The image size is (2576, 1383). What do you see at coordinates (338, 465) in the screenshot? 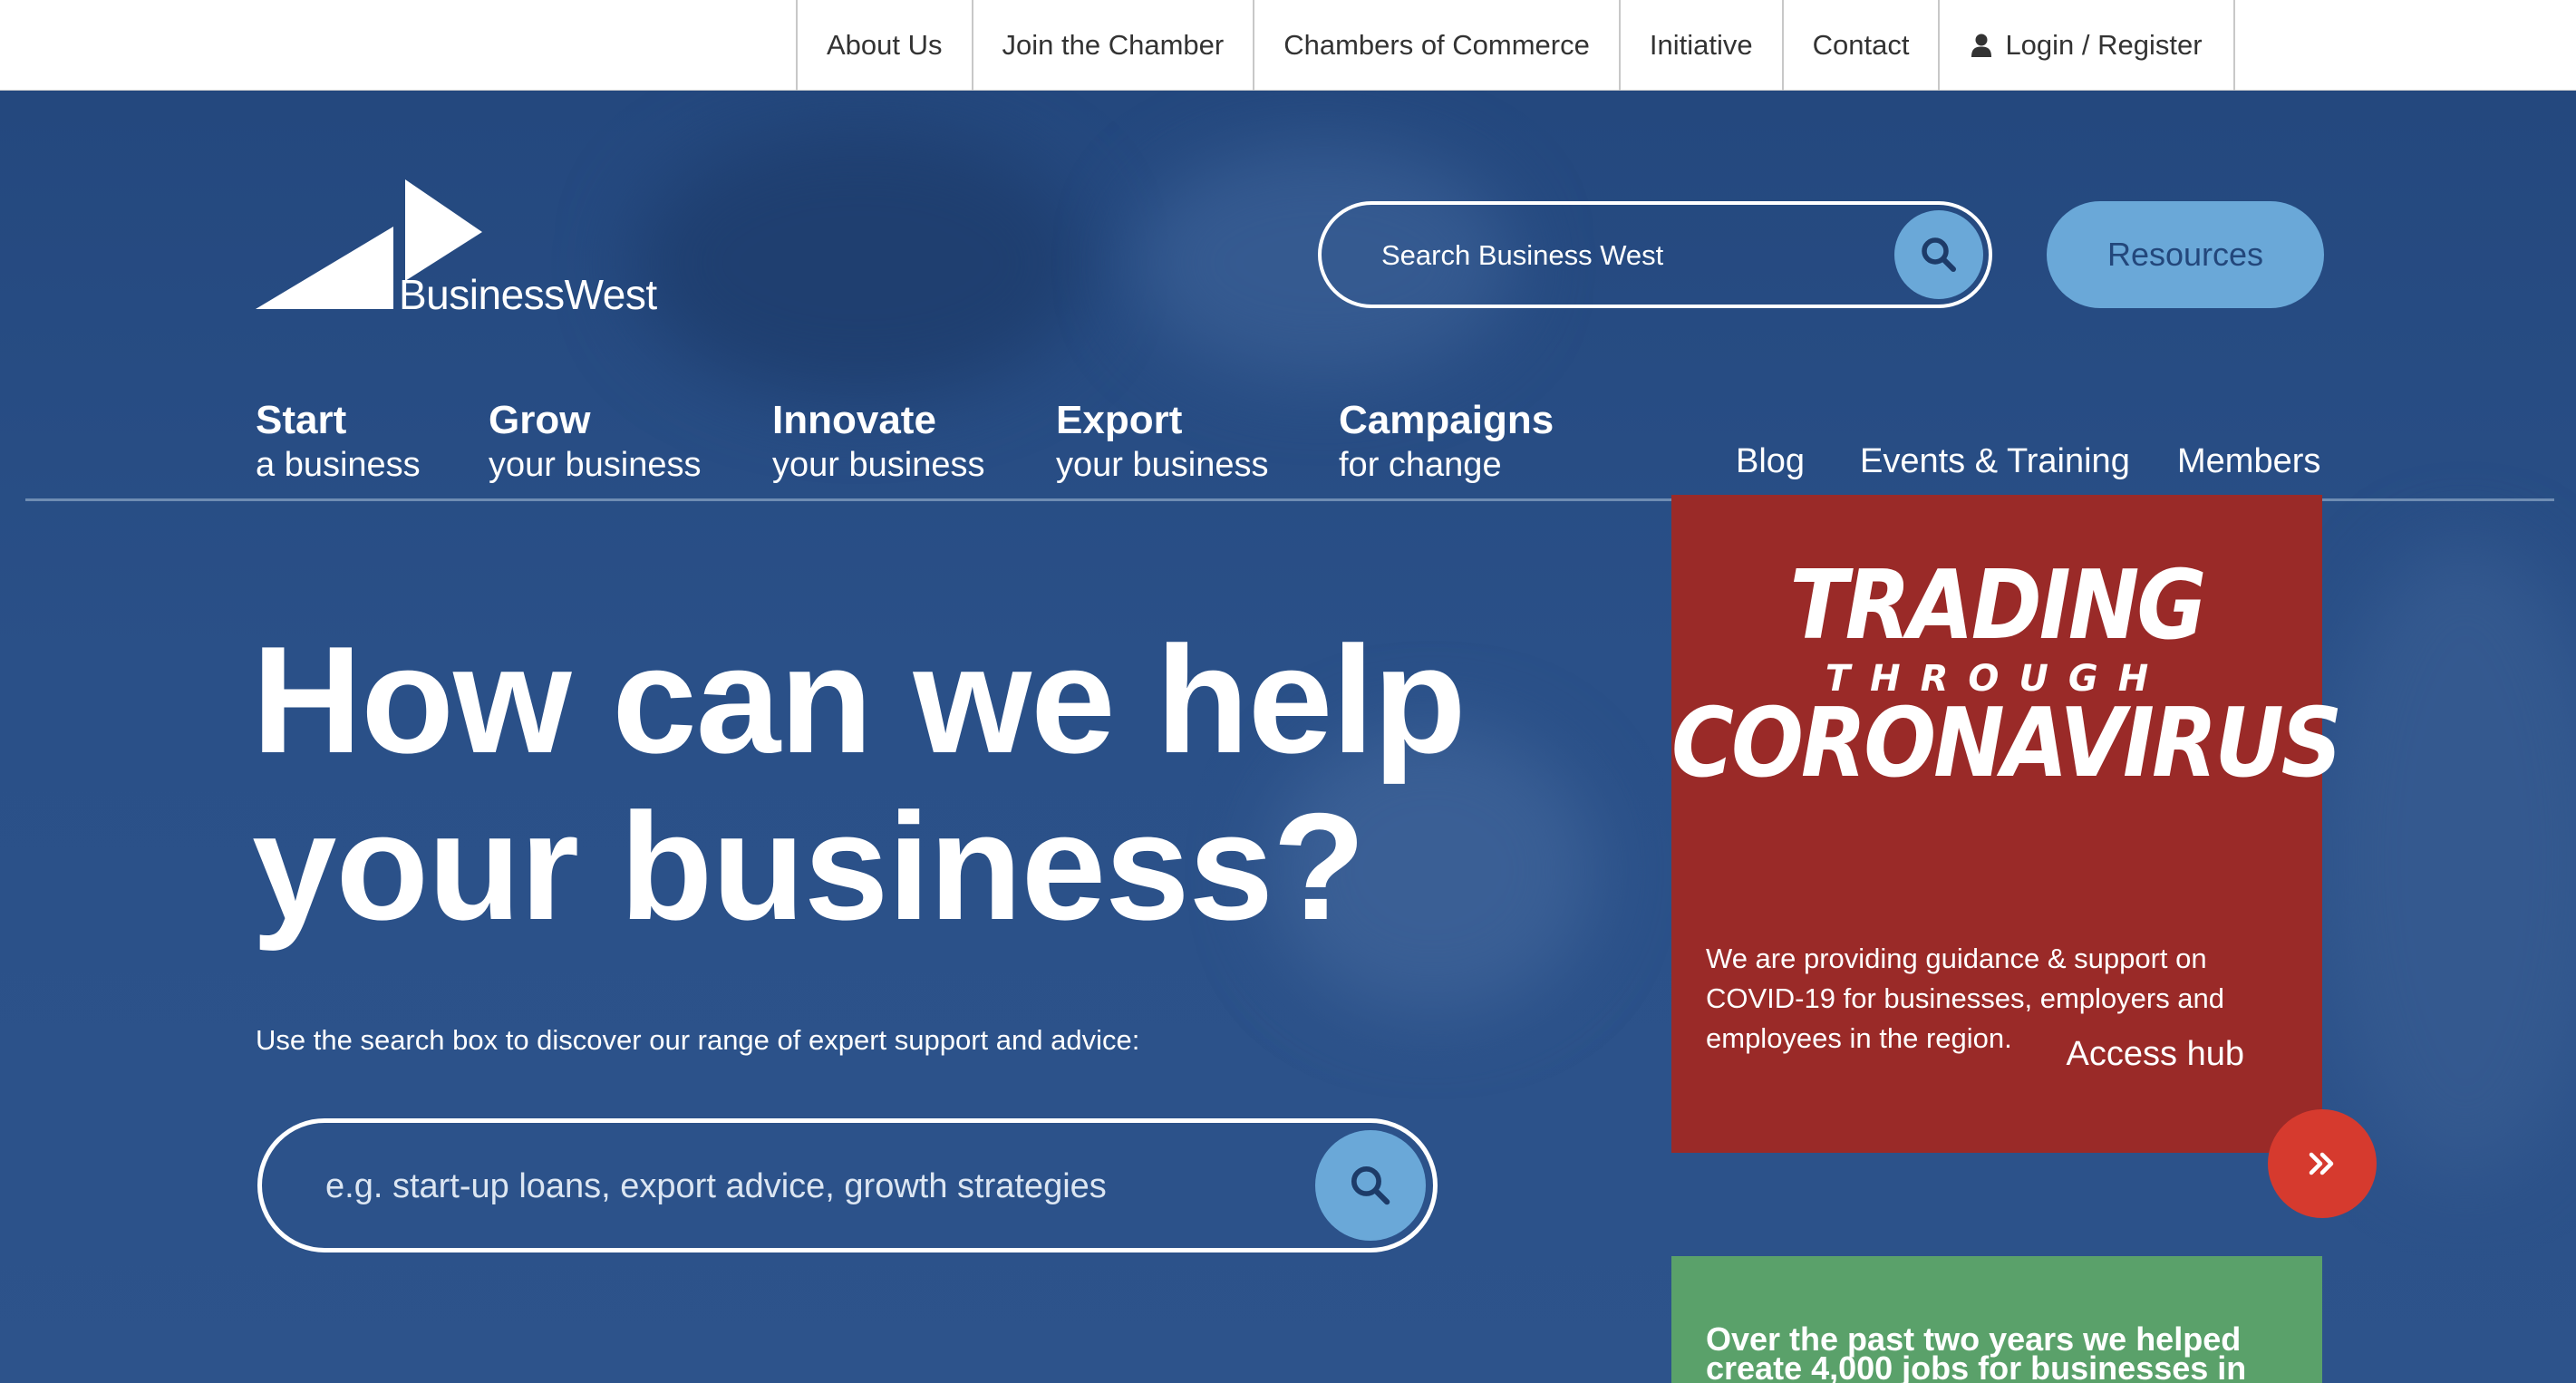
I see `main-nav-subtitle: a business` at bounding box center [338, 465].